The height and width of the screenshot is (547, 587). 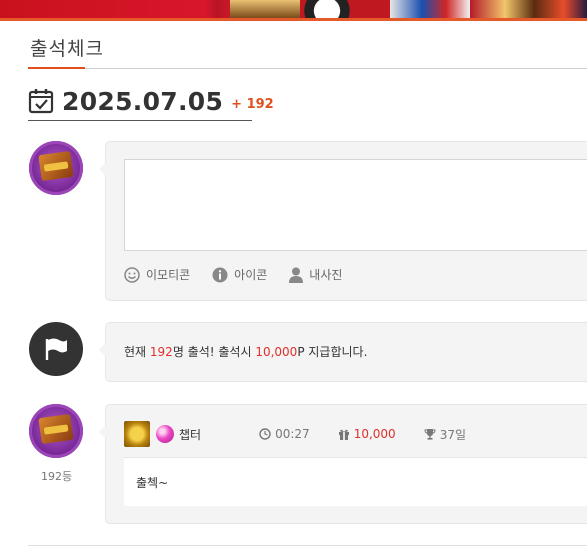 I want to click on notice-suffix: P 지급합니다., so click(x=332, y=352).